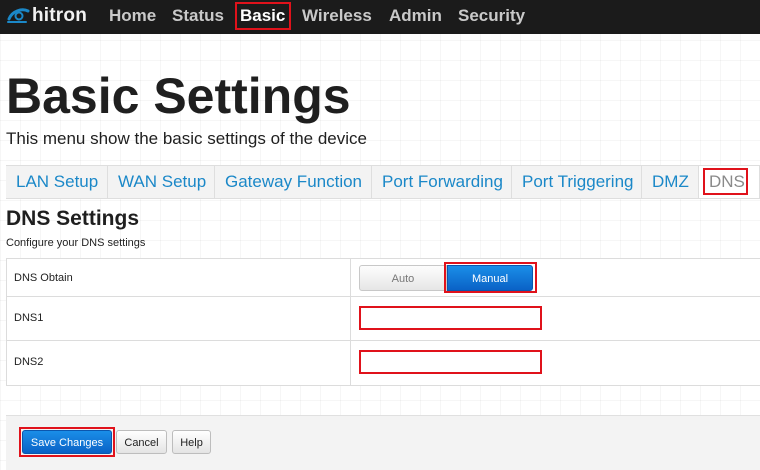  What do you see at coordinates (415, 16) in the screenshot?
I see `nav-item-admin: Admin` at bounding box center [415, 16].